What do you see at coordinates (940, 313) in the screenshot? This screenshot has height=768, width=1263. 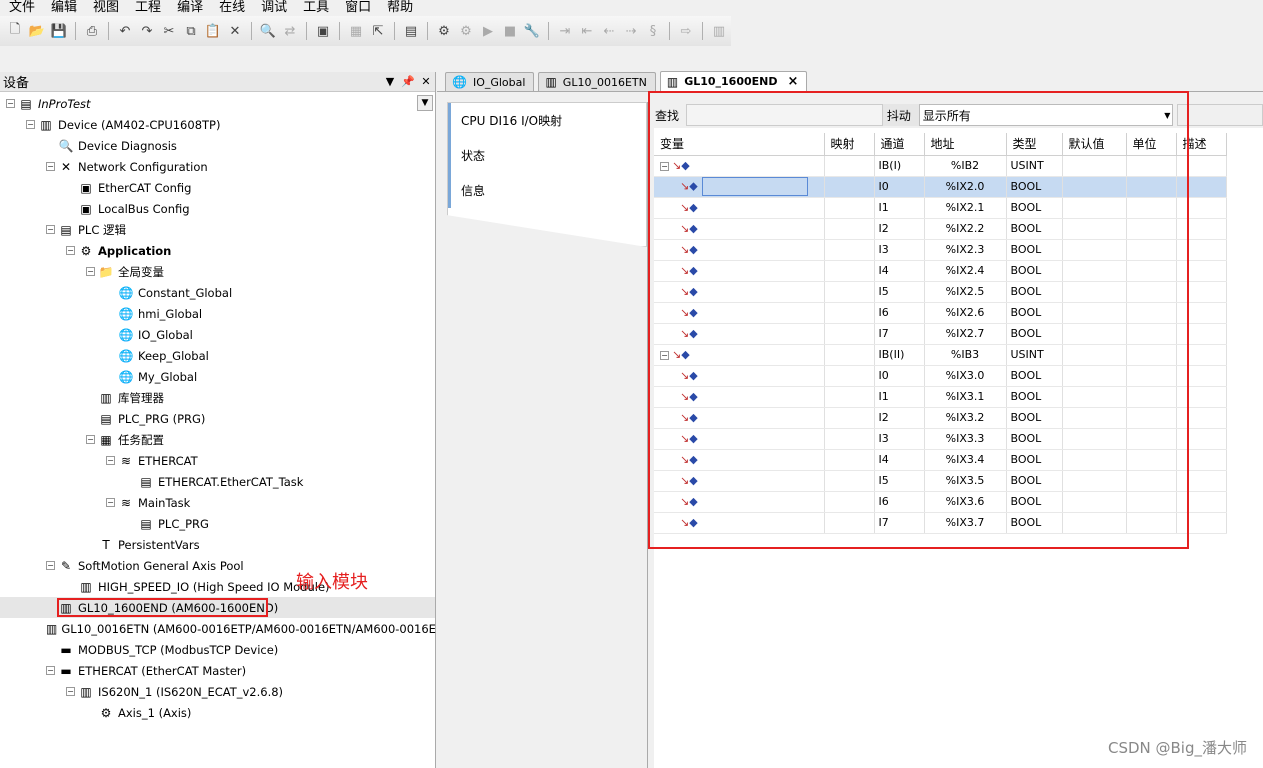 I see `table-row: ↘◆ I6 %IX2.6 BOOL` at bounding box center [940, 313].